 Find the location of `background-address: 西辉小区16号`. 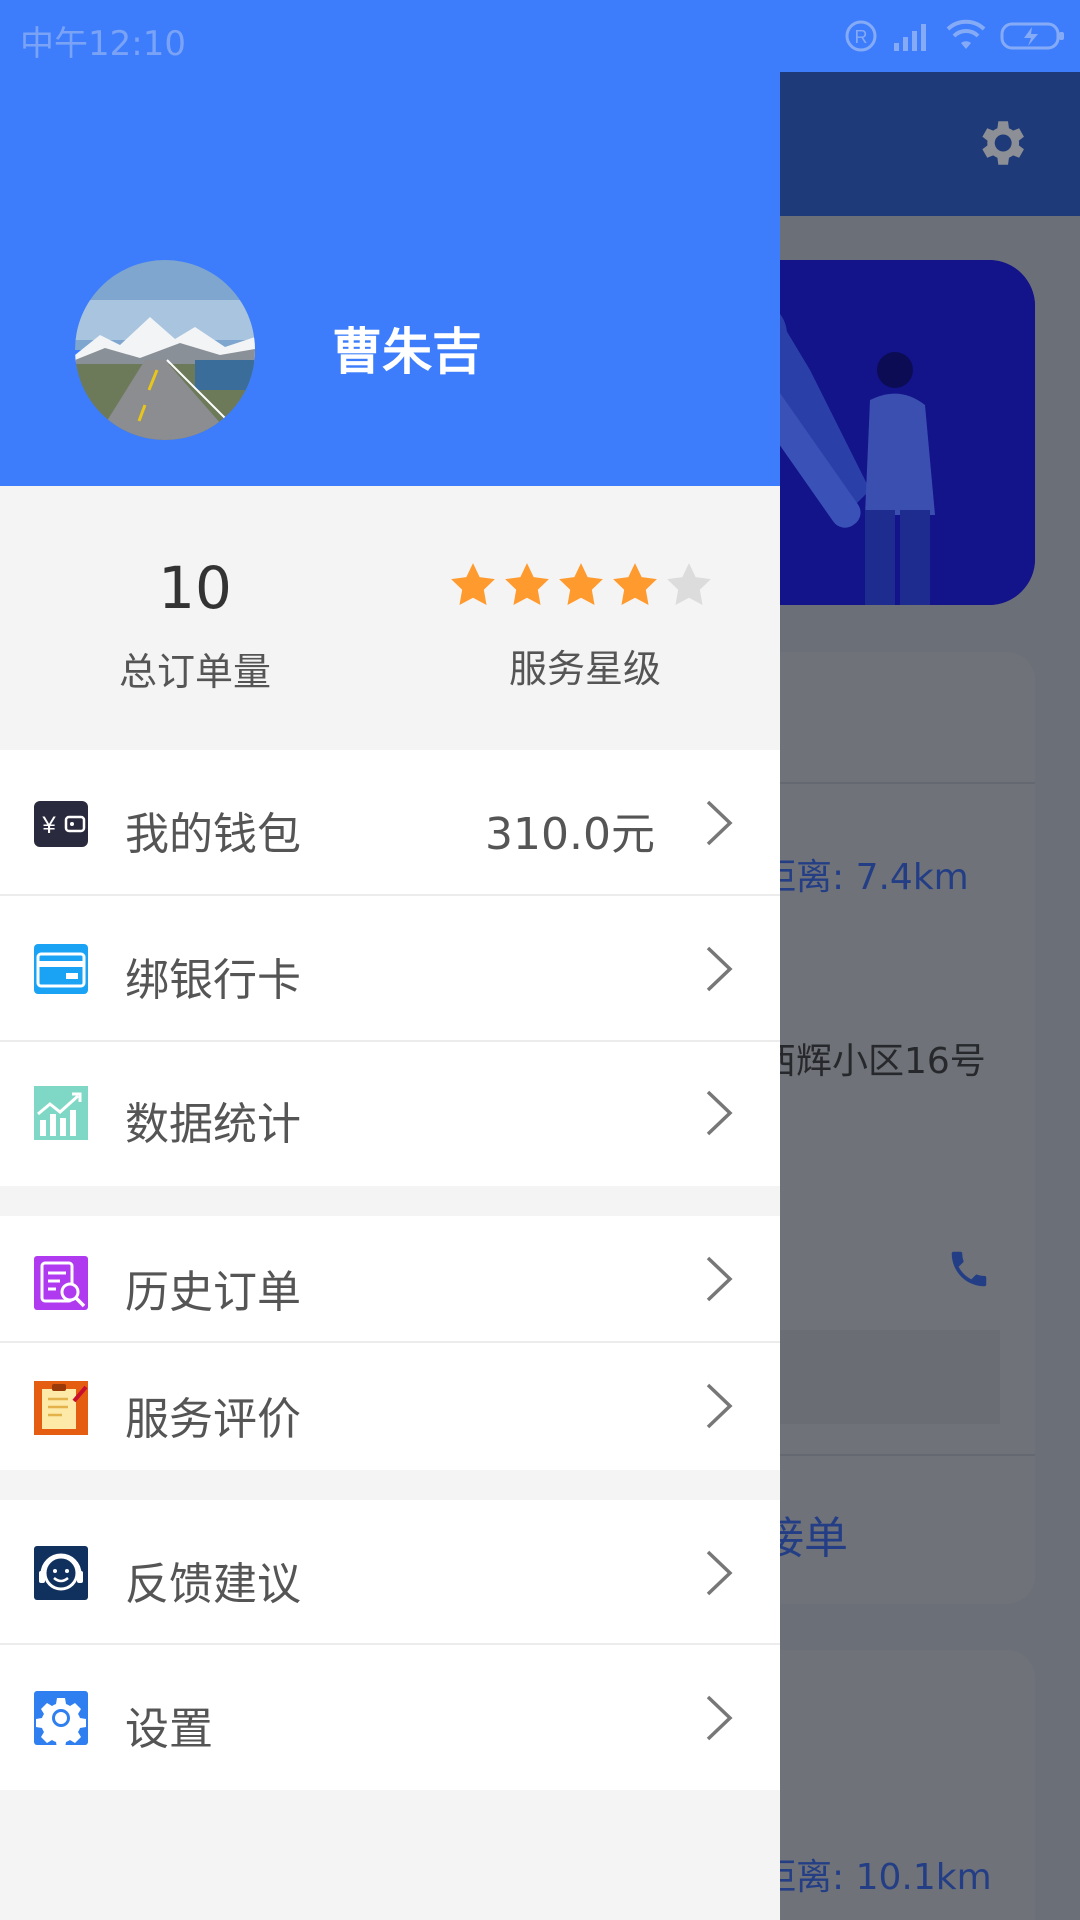

background-address: 西辉小区16号 is located at coordinates (873, 1061).